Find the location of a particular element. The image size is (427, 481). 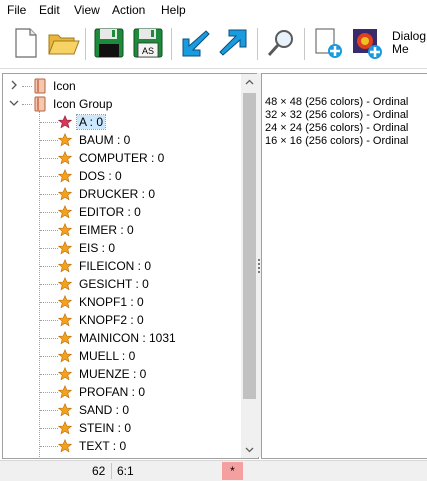

tree-item: BAUM : 0 is located at coordinates (122, 140).